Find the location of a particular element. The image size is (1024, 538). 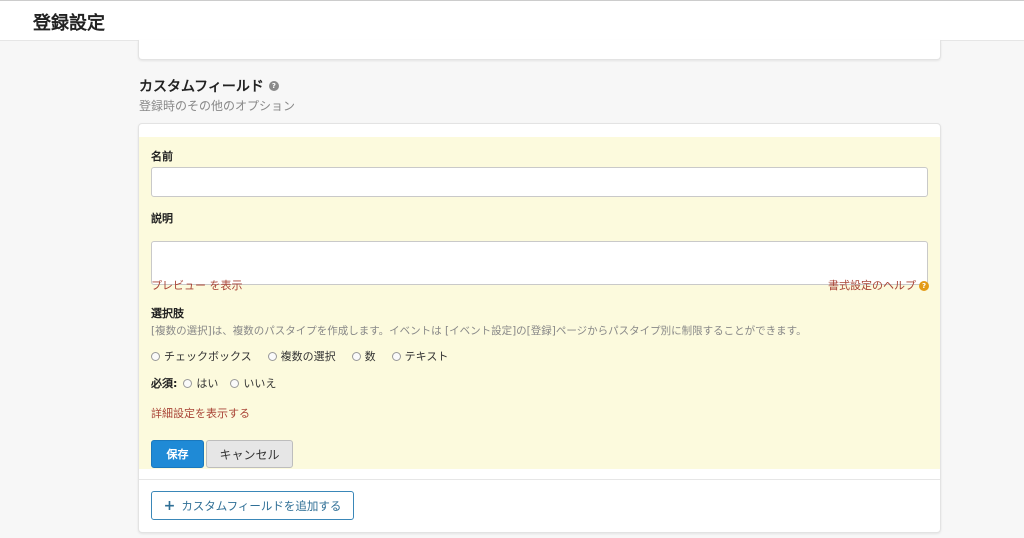

description-textarea is located at coordinates (539, 263).